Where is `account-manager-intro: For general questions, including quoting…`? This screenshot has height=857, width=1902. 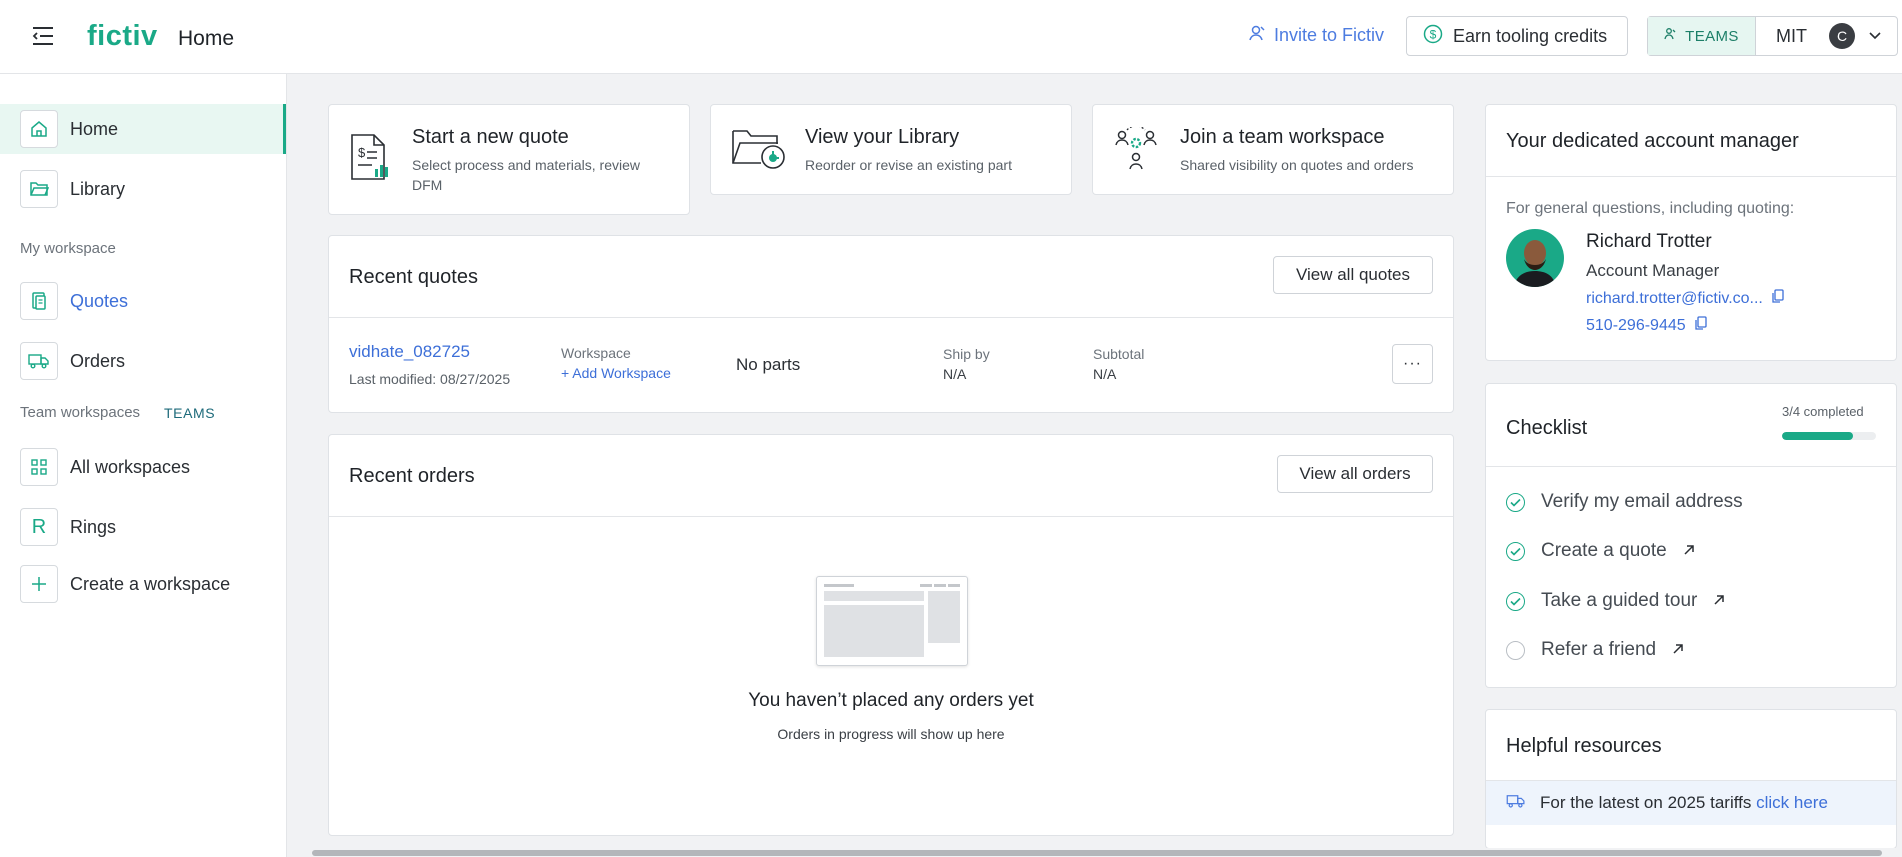
account-manager-intro: For general questions, including quoting… is located at coordinates (1650, 208).